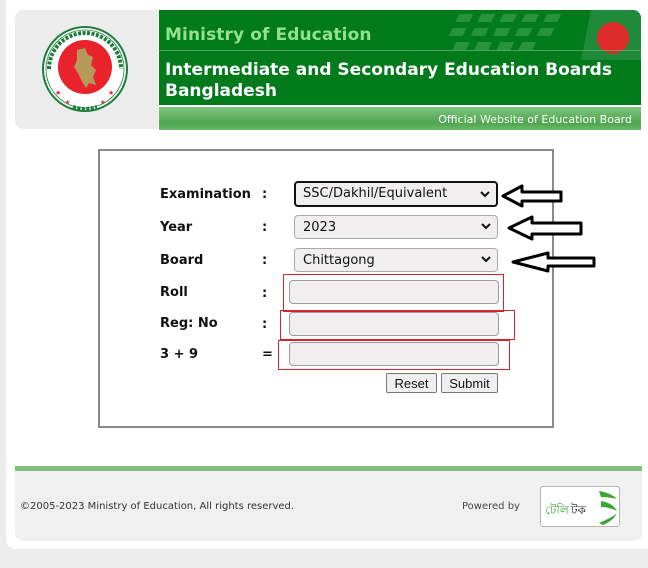 This screenshot has width=648, height=568. Describe the element at coordinates (400, 50) in the screenshot. I see `header-divider` at that location.